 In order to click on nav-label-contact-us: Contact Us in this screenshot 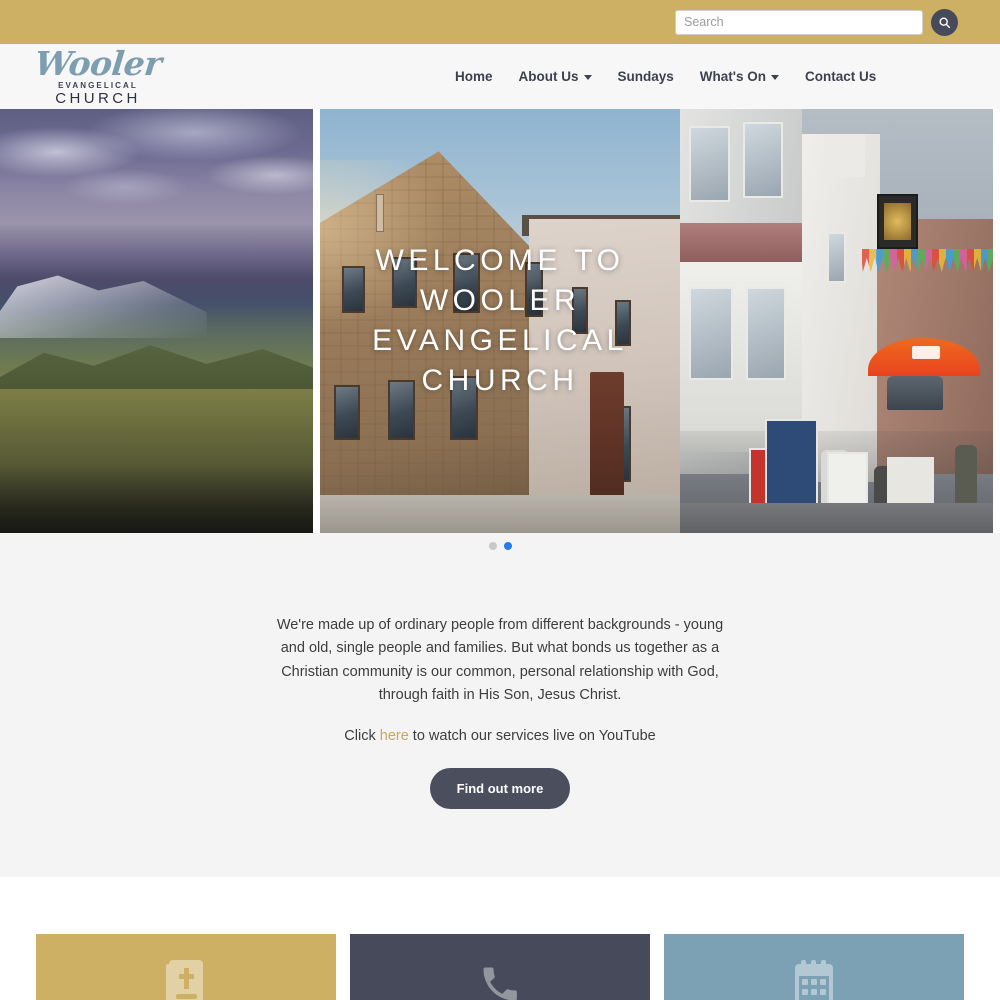, I will do `click(841, 76)`.